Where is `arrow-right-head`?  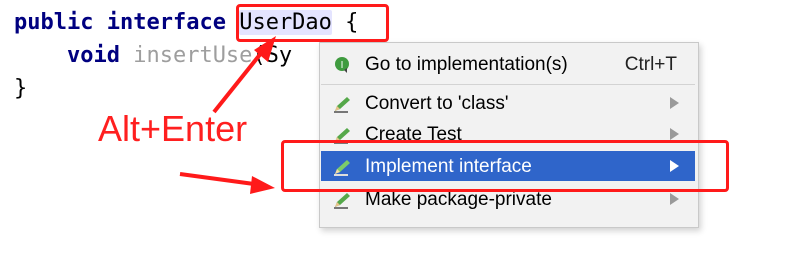 arrow-right-head is located at coordinates (262, 185).